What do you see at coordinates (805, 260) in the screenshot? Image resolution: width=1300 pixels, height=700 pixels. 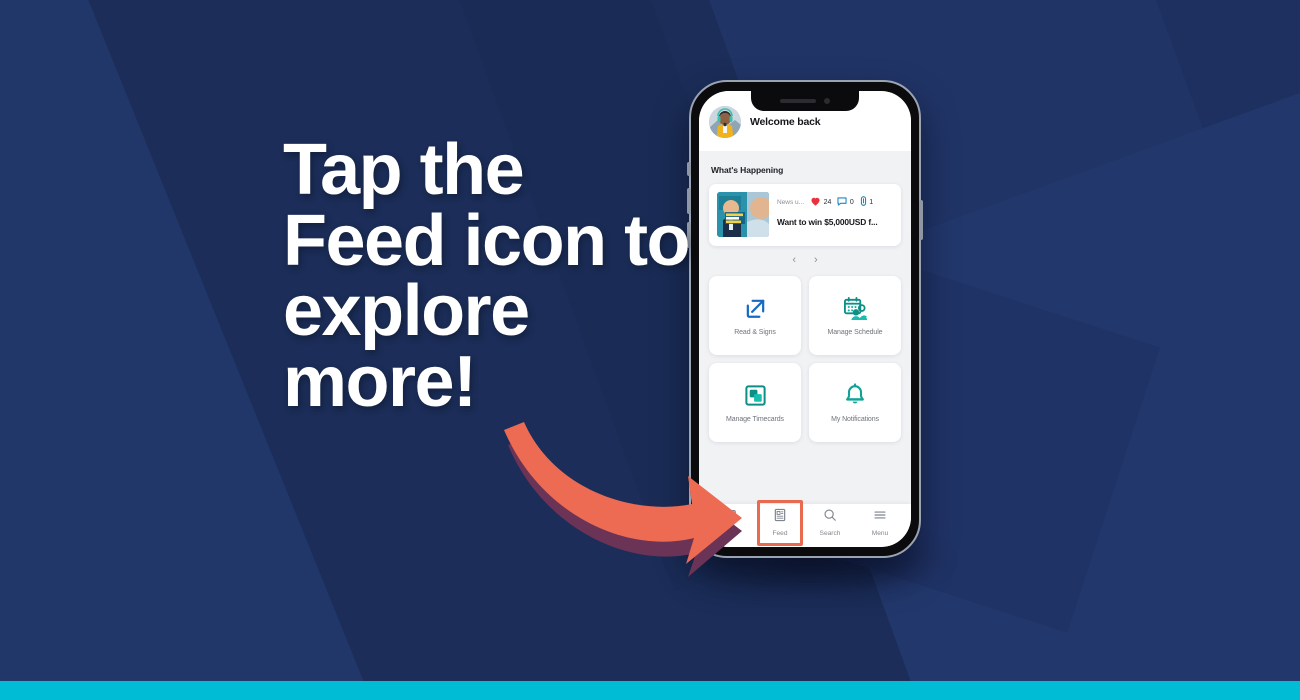 I see `carousel-nav: ‹ ›` at bounding box center [805, 260].